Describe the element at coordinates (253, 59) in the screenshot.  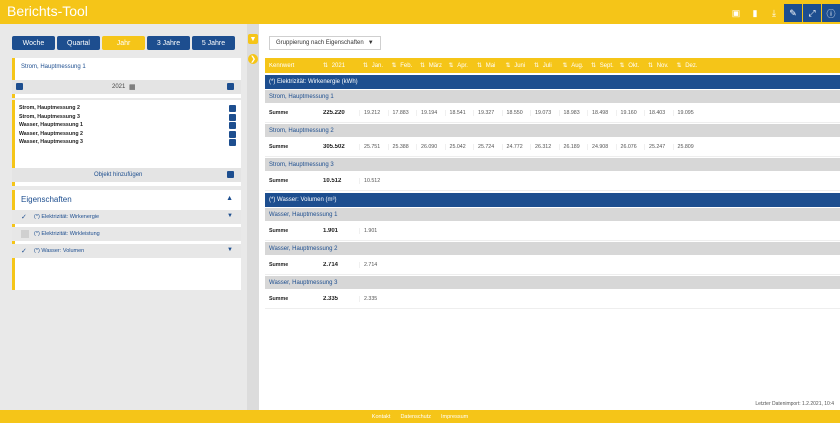
I see `collapse-panel-icon: ❯` at that location.